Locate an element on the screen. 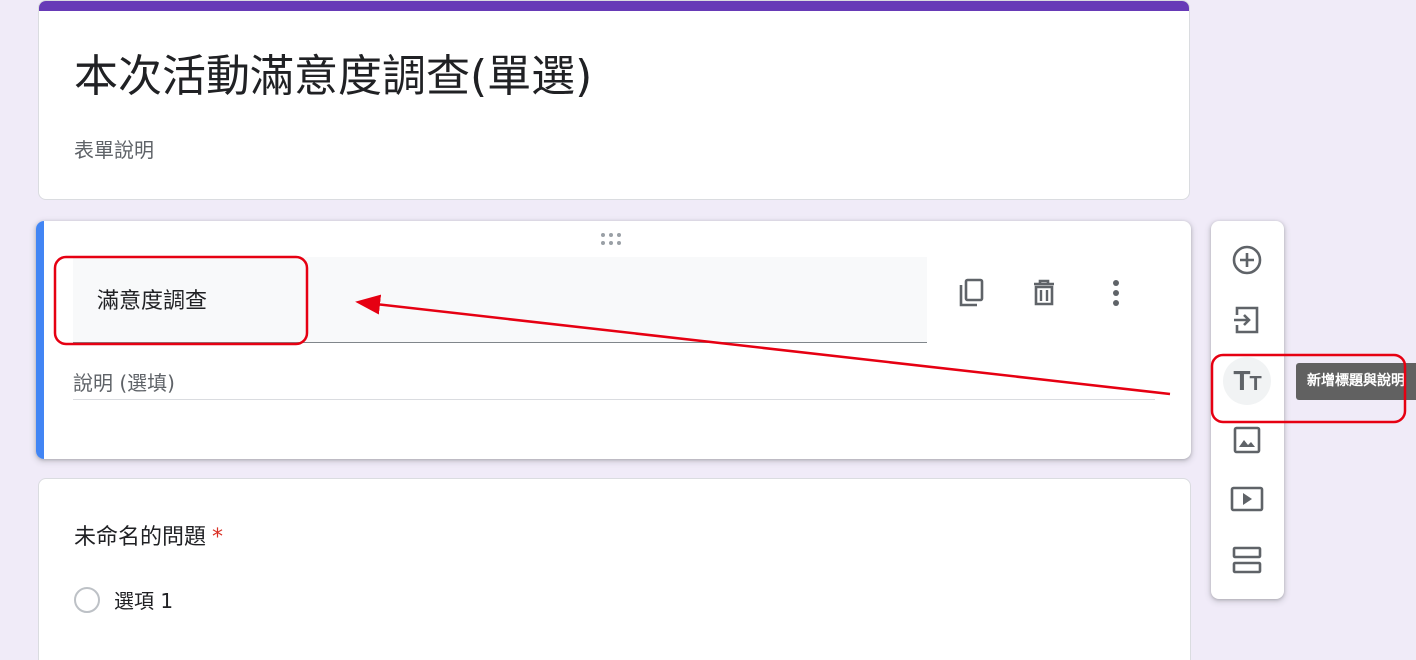 This screenshot has height=660, width=1416. card-actions is located at coordinates (1044, 293).